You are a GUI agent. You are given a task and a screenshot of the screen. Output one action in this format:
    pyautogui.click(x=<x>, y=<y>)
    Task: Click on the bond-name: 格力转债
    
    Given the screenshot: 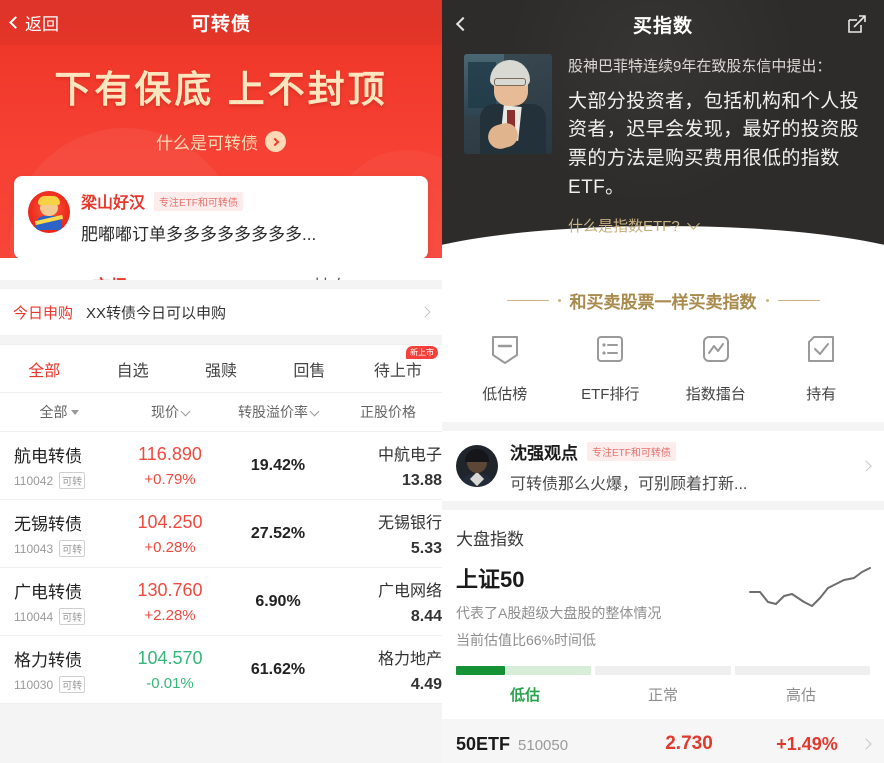 What is the action you would take?
    pyautogui.click(x=48, y=660)
    